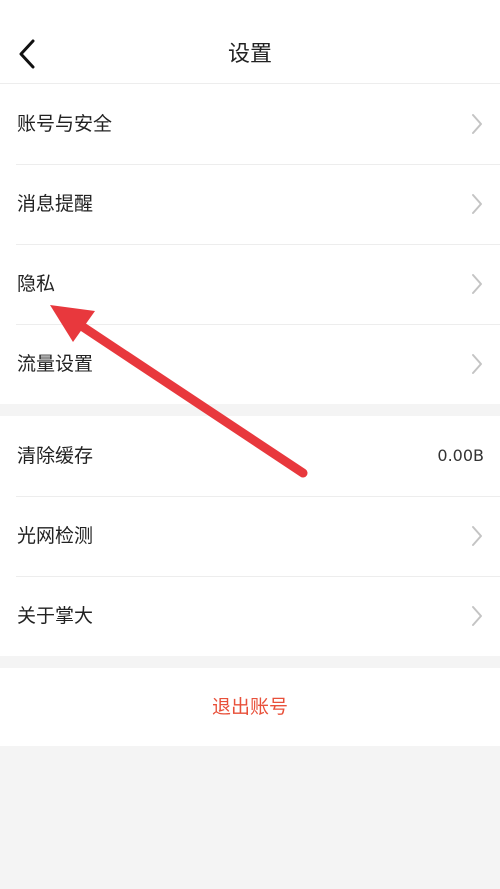  What do you see at coordinates (36, 284) in the screenshot?
I see `settings-item-label: 隐私` at bounding box center [36, 284].